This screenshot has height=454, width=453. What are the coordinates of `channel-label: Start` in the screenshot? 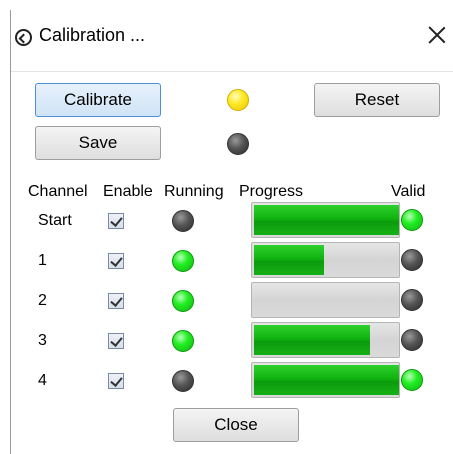 It's located at (55, 220).